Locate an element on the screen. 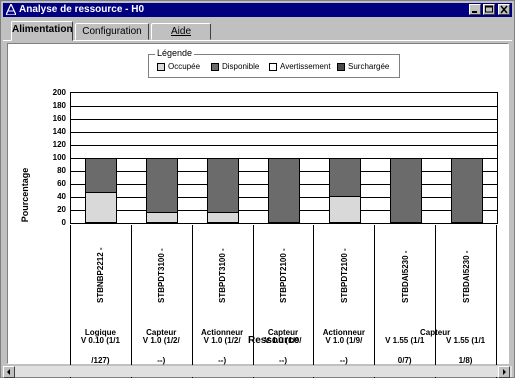  y-tick-label: 60 is located at coordinates (61, 183).